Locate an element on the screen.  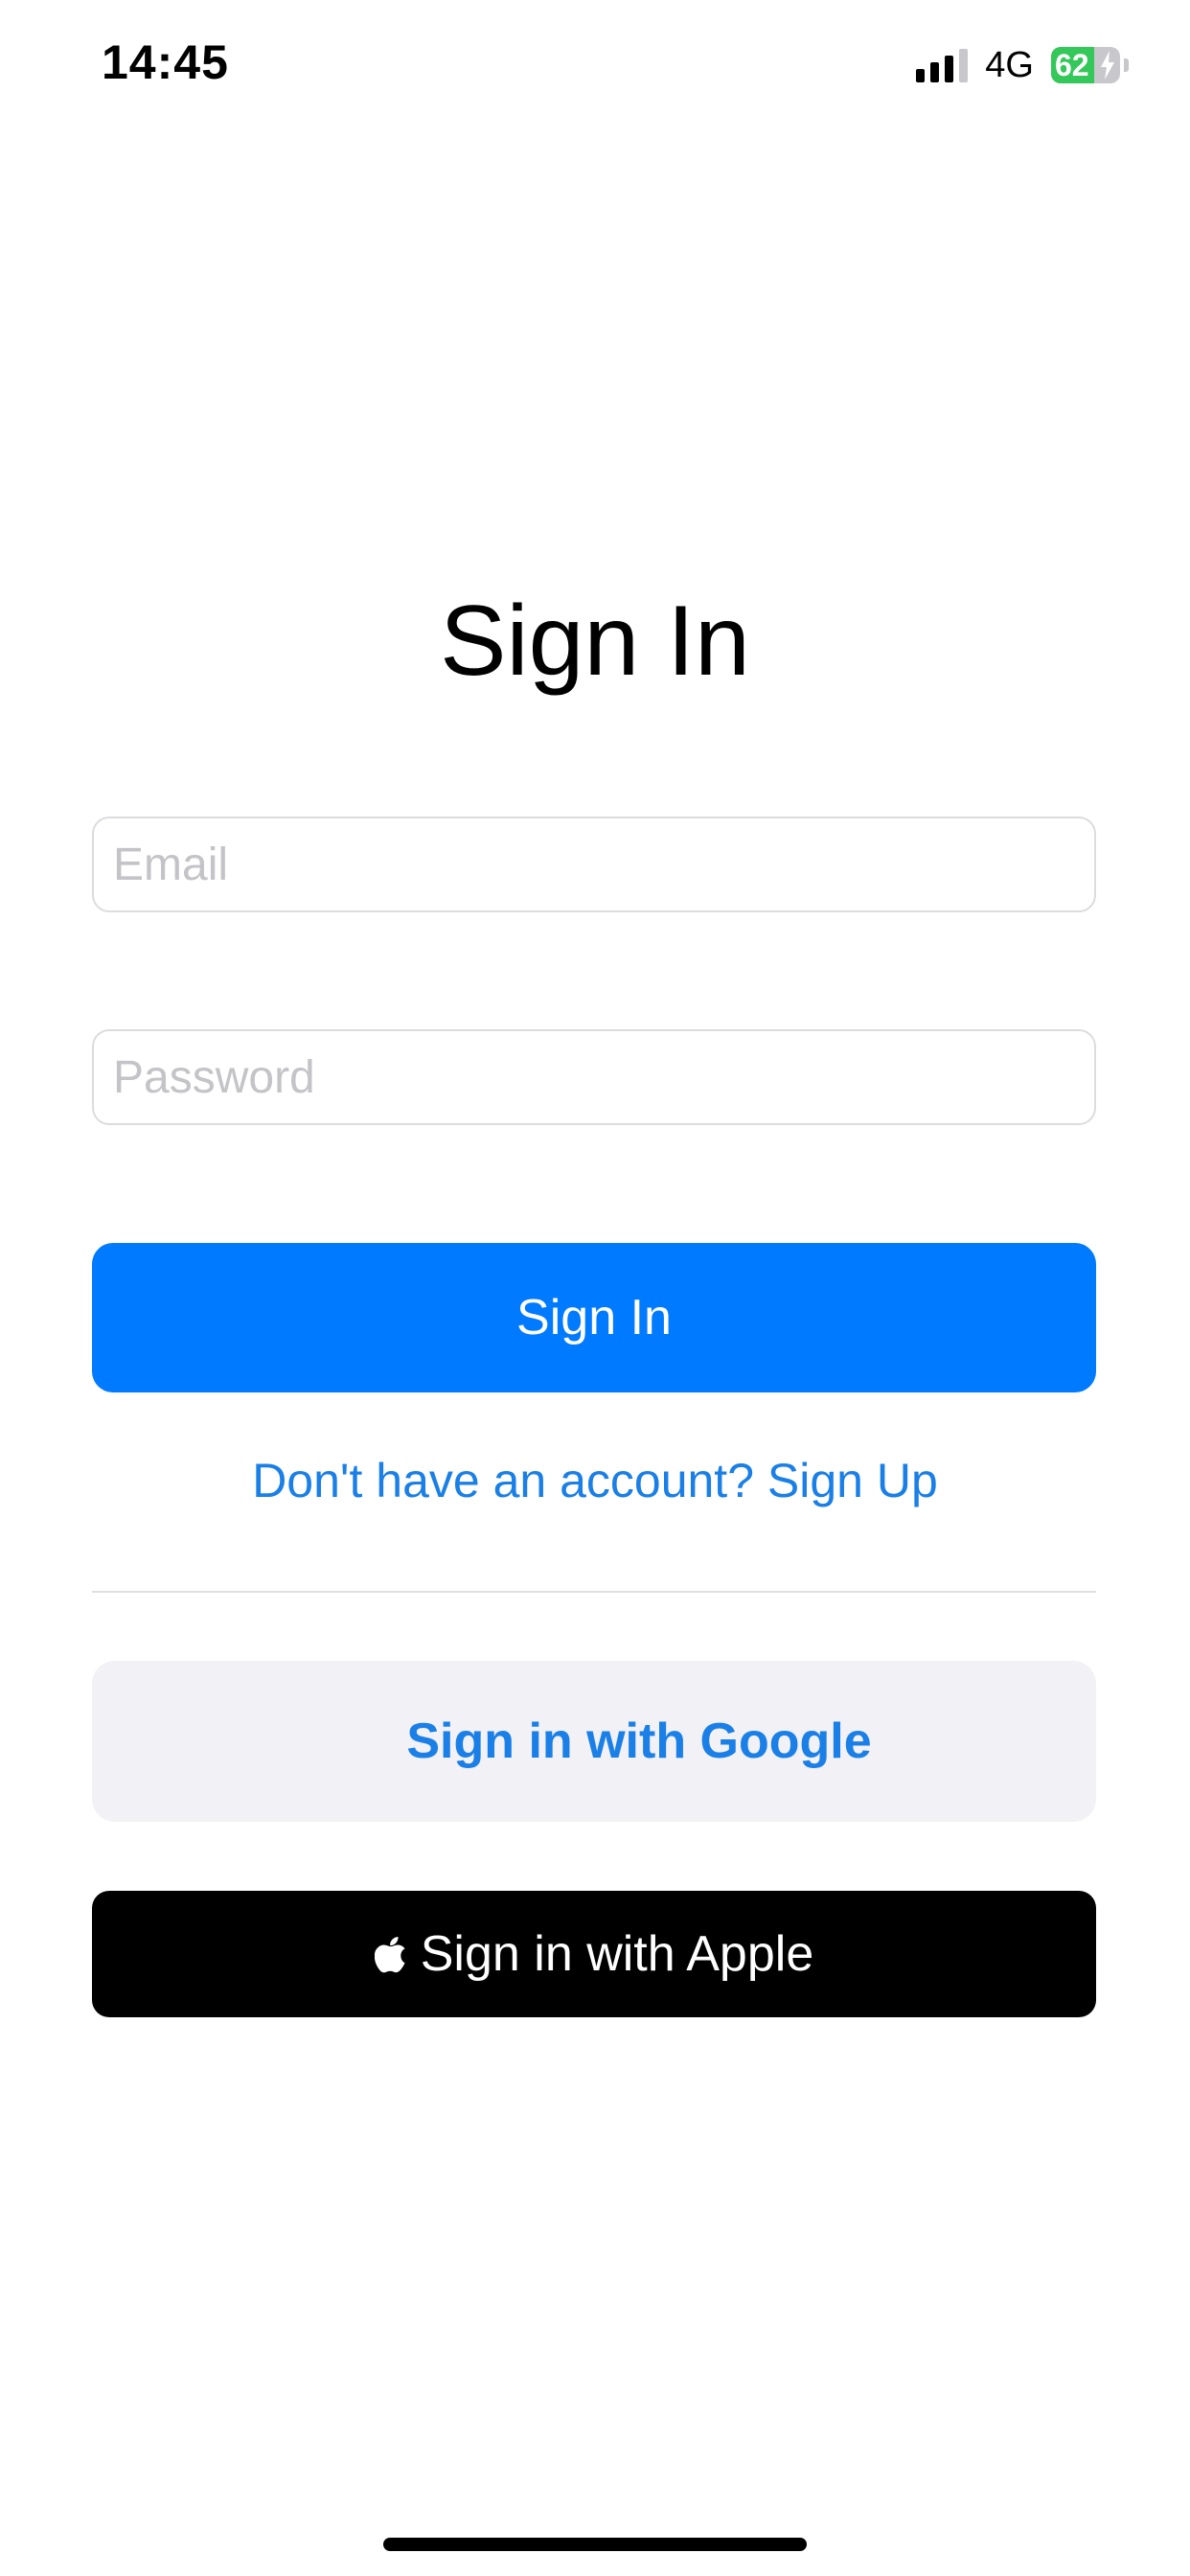
sign-in-button: Sign In is located at coordinates (594, 1318).